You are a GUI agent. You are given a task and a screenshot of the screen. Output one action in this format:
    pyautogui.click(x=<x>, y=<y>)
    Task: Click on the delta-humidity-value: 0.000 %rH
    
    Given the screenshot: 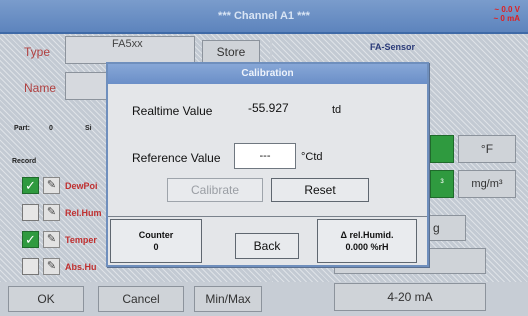 What is the action you would take?
    pyautogui.click(x=367, y=247)
    